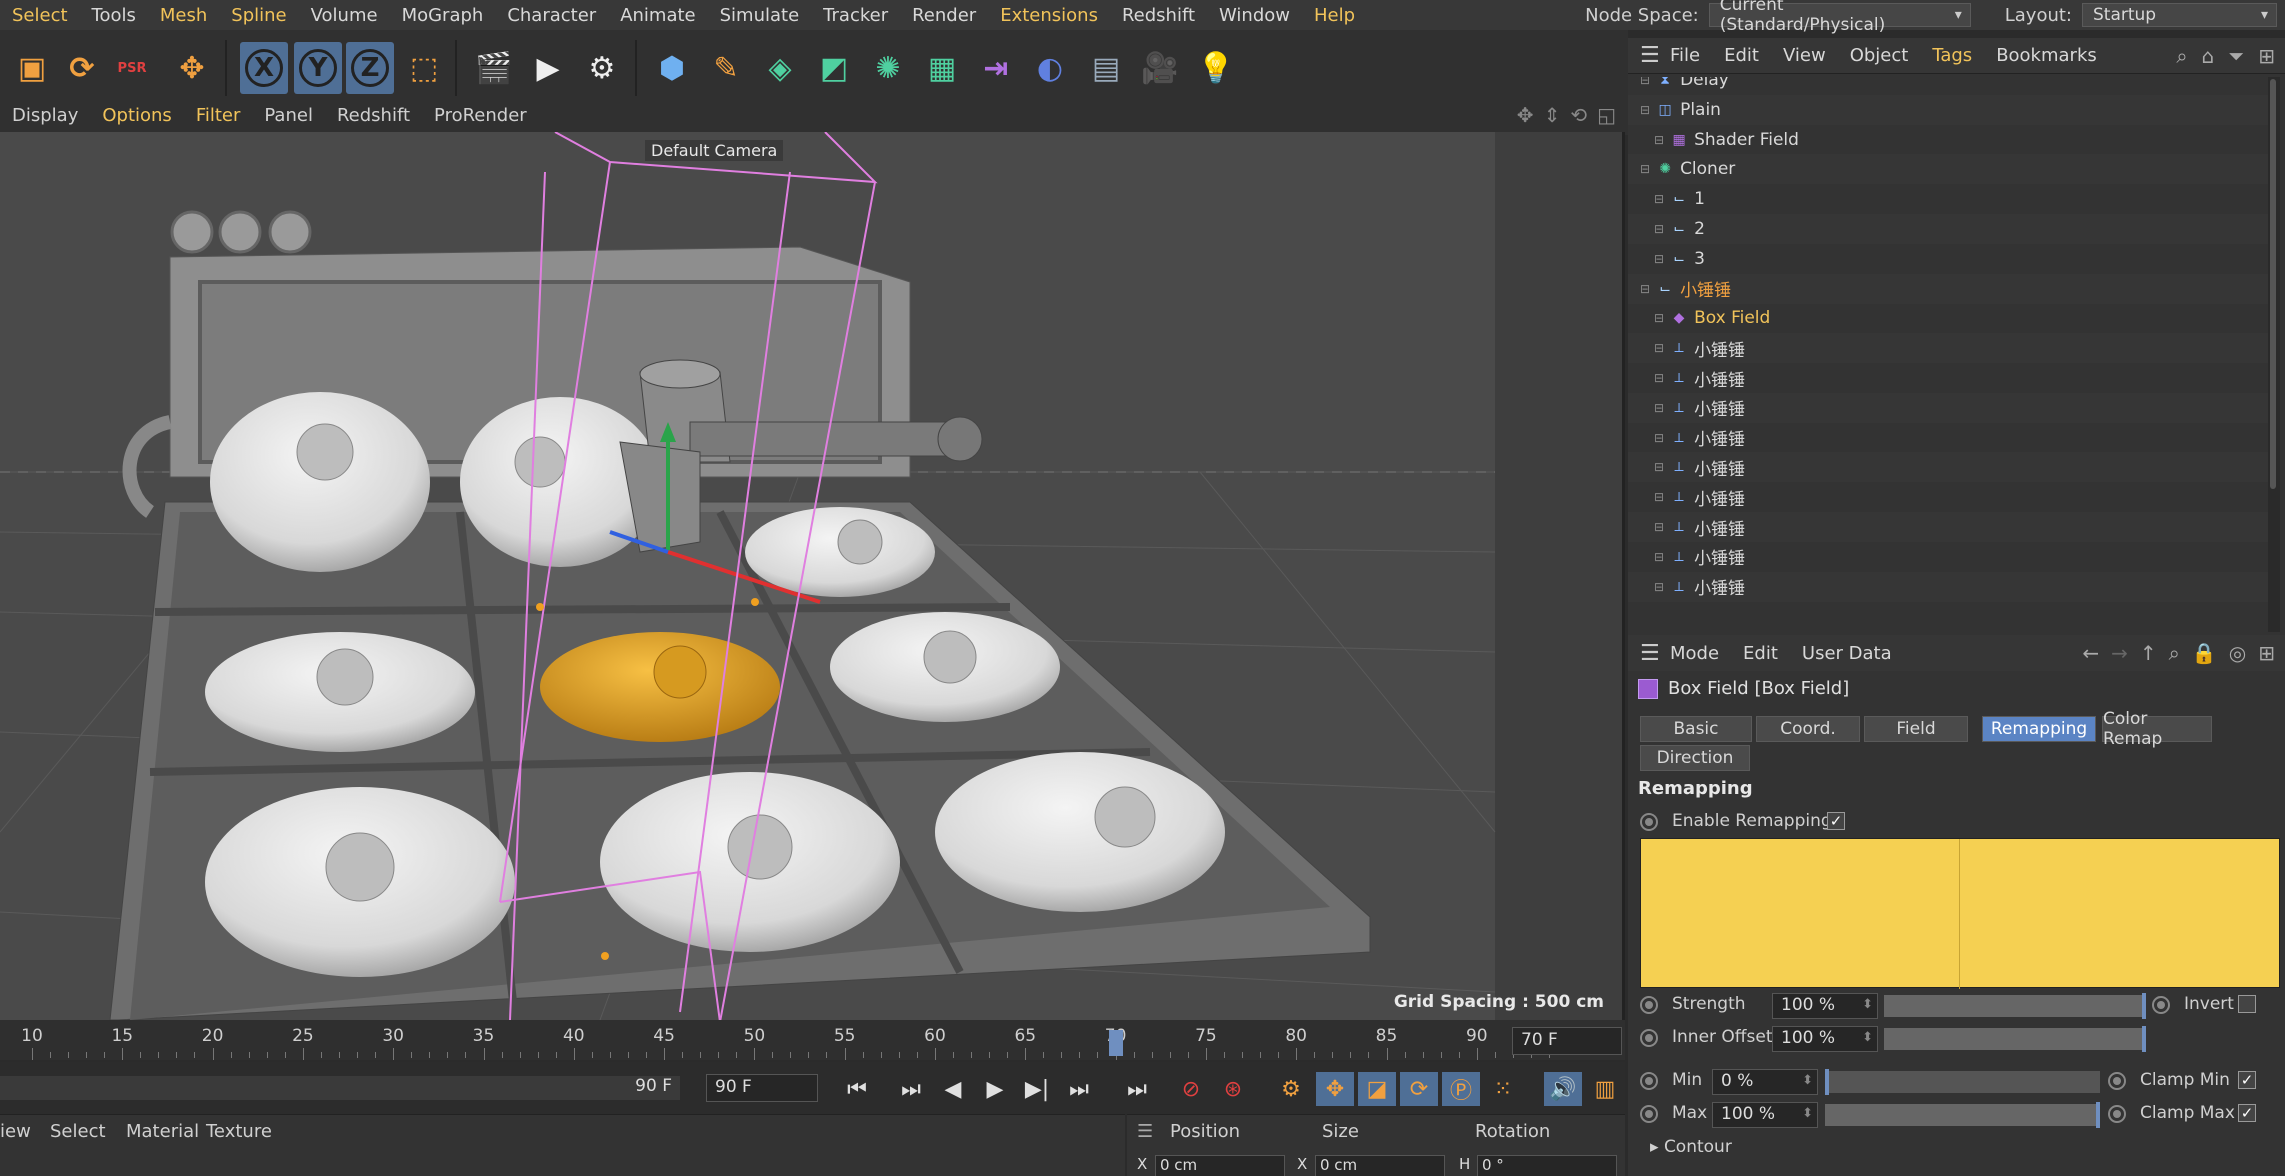 Image resolution: width=2285 pixels, height=1176 pixels. Describe the element at coordinates (15, 1131) in the screenshot. I see `material-menu-view: iew` at that location.